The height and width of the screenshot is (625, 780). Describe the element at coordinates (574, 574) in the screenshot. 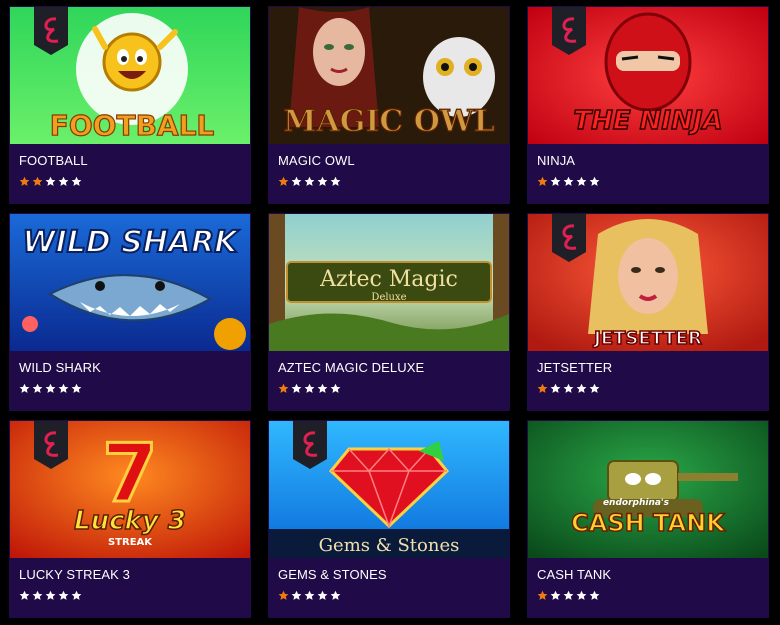

I see `game-title: CASH TANK` at that location.